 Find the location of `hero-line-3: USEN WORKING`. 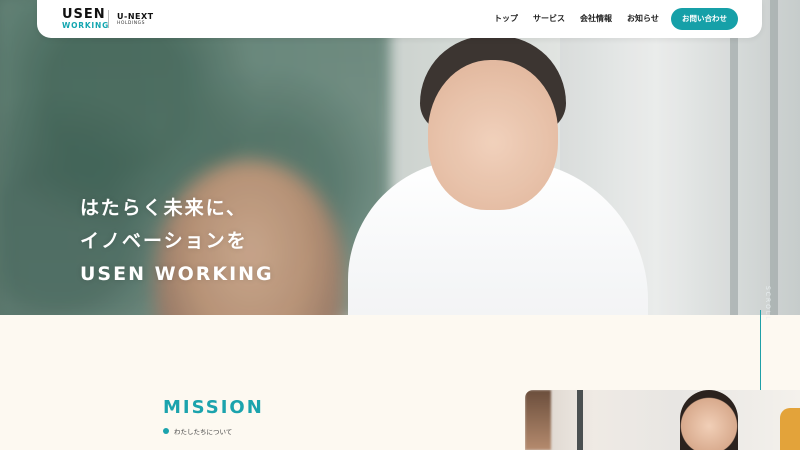

hero-line-3: USEN WORKING is located at coordinates (177, 274).